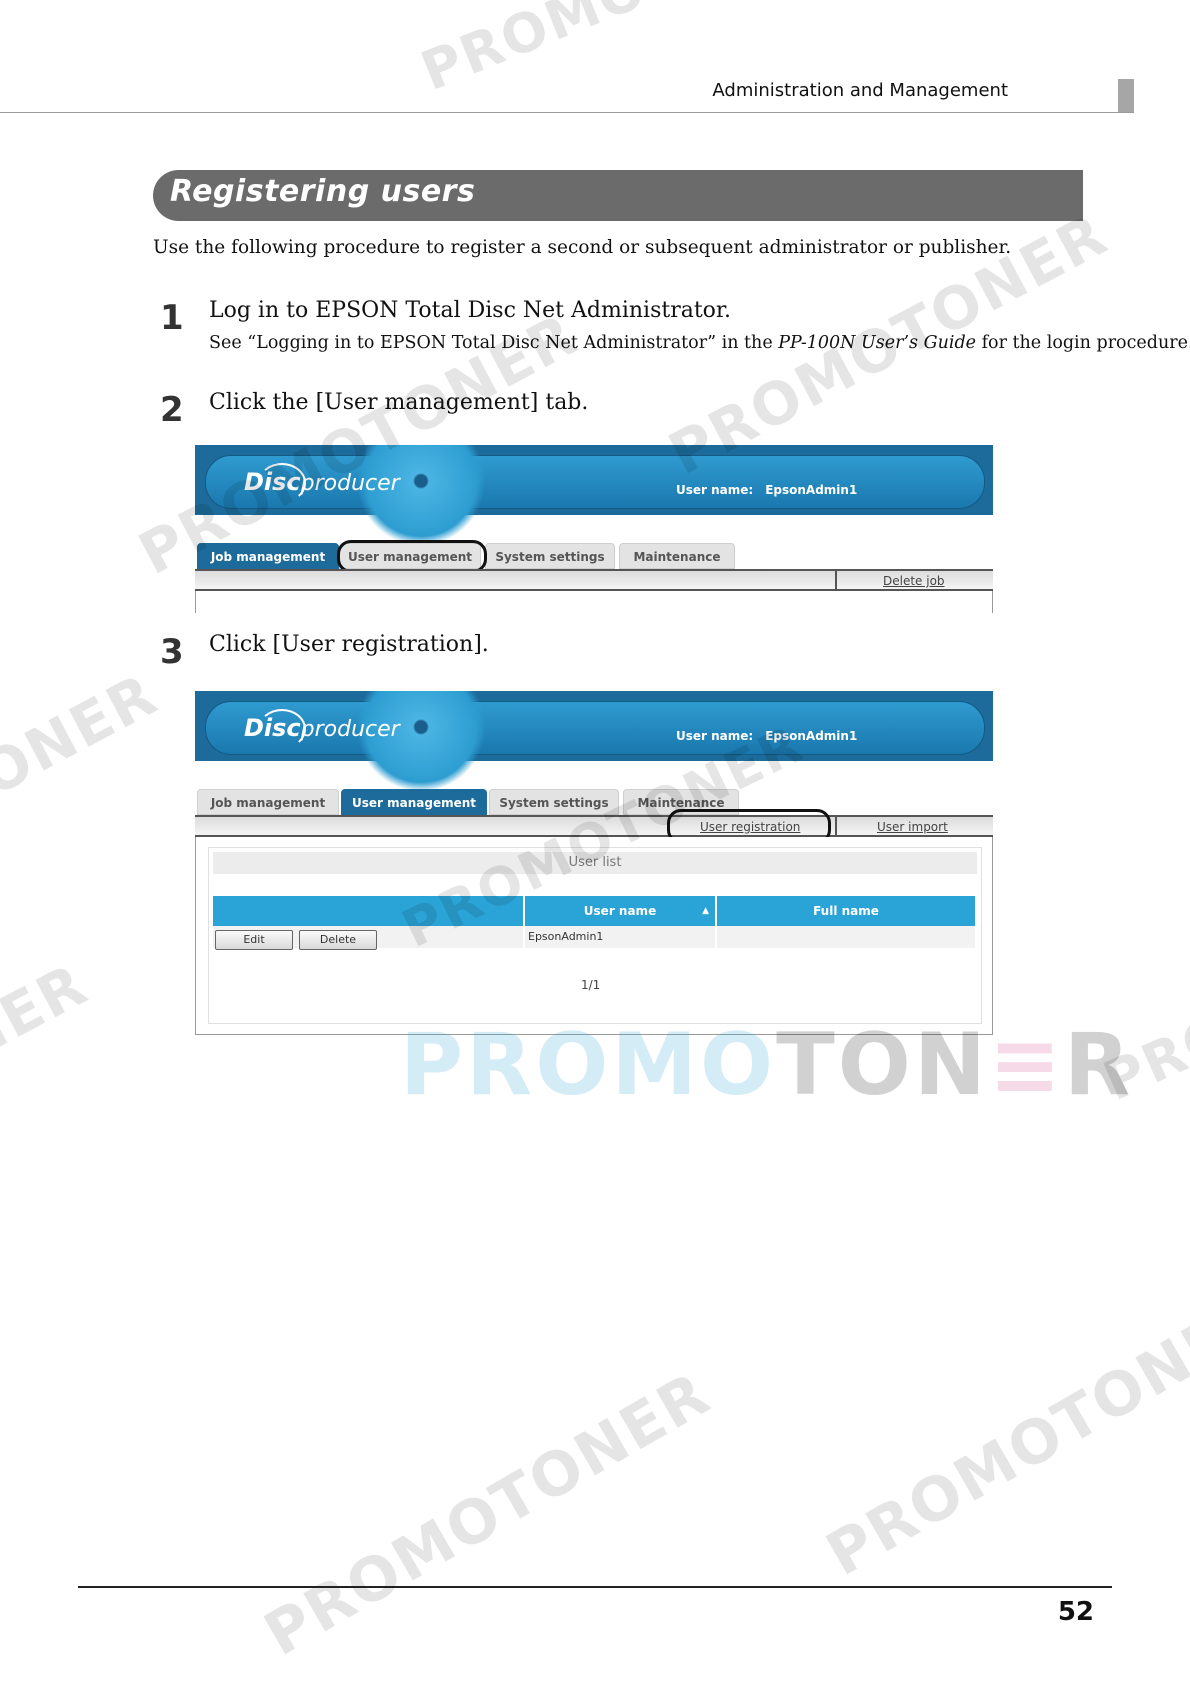  Describe the element at coordinates (846, 937) in the screenshot. I see `table-cell-full-name` at that location.